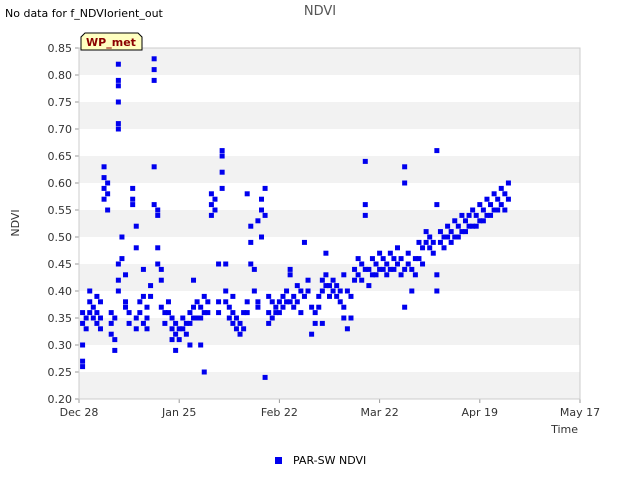 This screenshot has height=480, width=640. Describe the element at coordinates (320, 460) in the screenshot. I see `legend: PAR-SW NDVI` at that location.